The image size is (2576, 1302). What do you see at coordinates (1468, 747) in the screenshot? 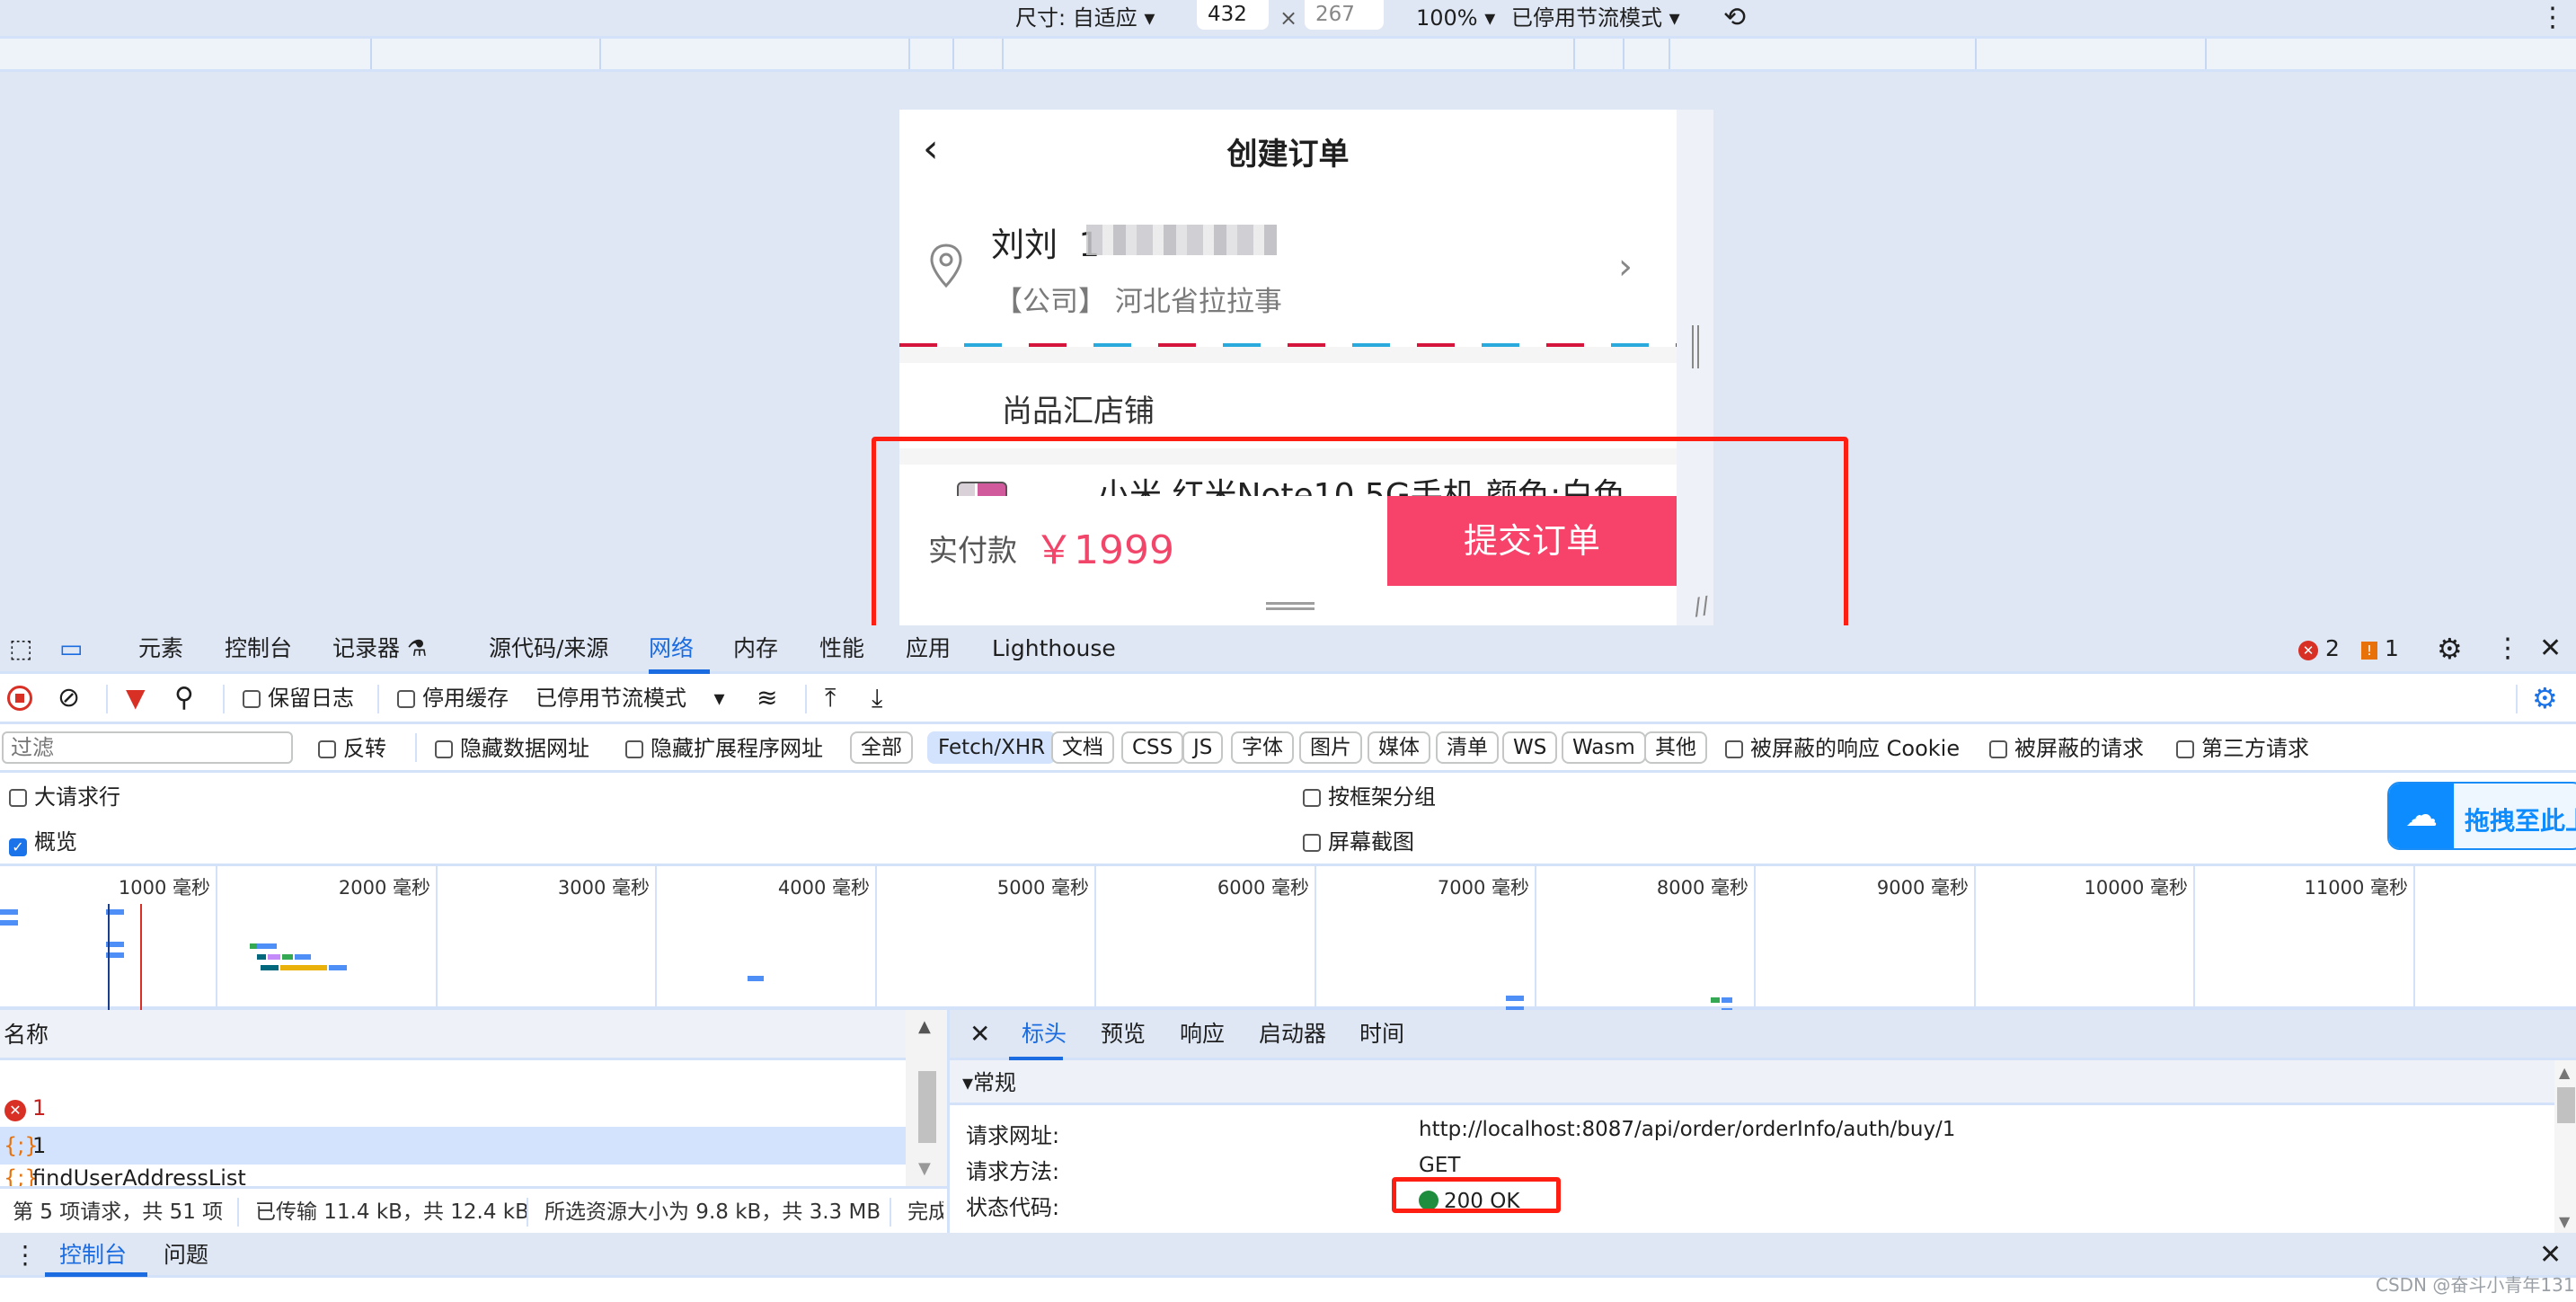
I see `chip-manifest: 清单` at bounding box center [1468, 747].